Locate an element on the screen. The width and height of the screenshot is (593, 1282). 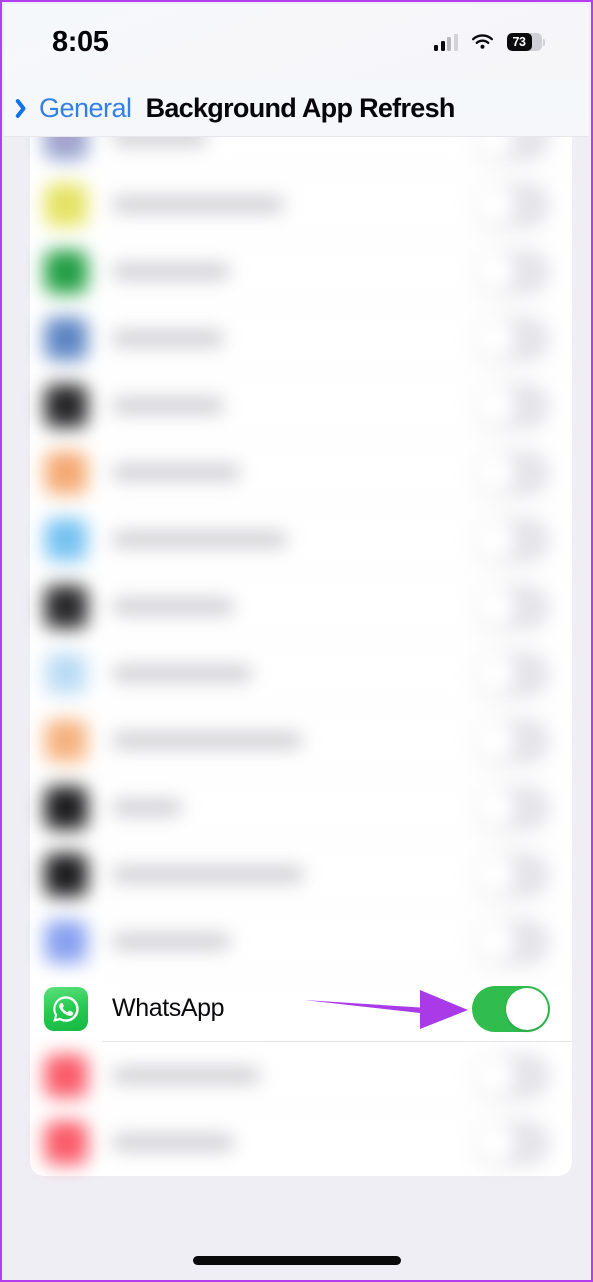
chevron-left-icon is located at coordinates (26, 108).